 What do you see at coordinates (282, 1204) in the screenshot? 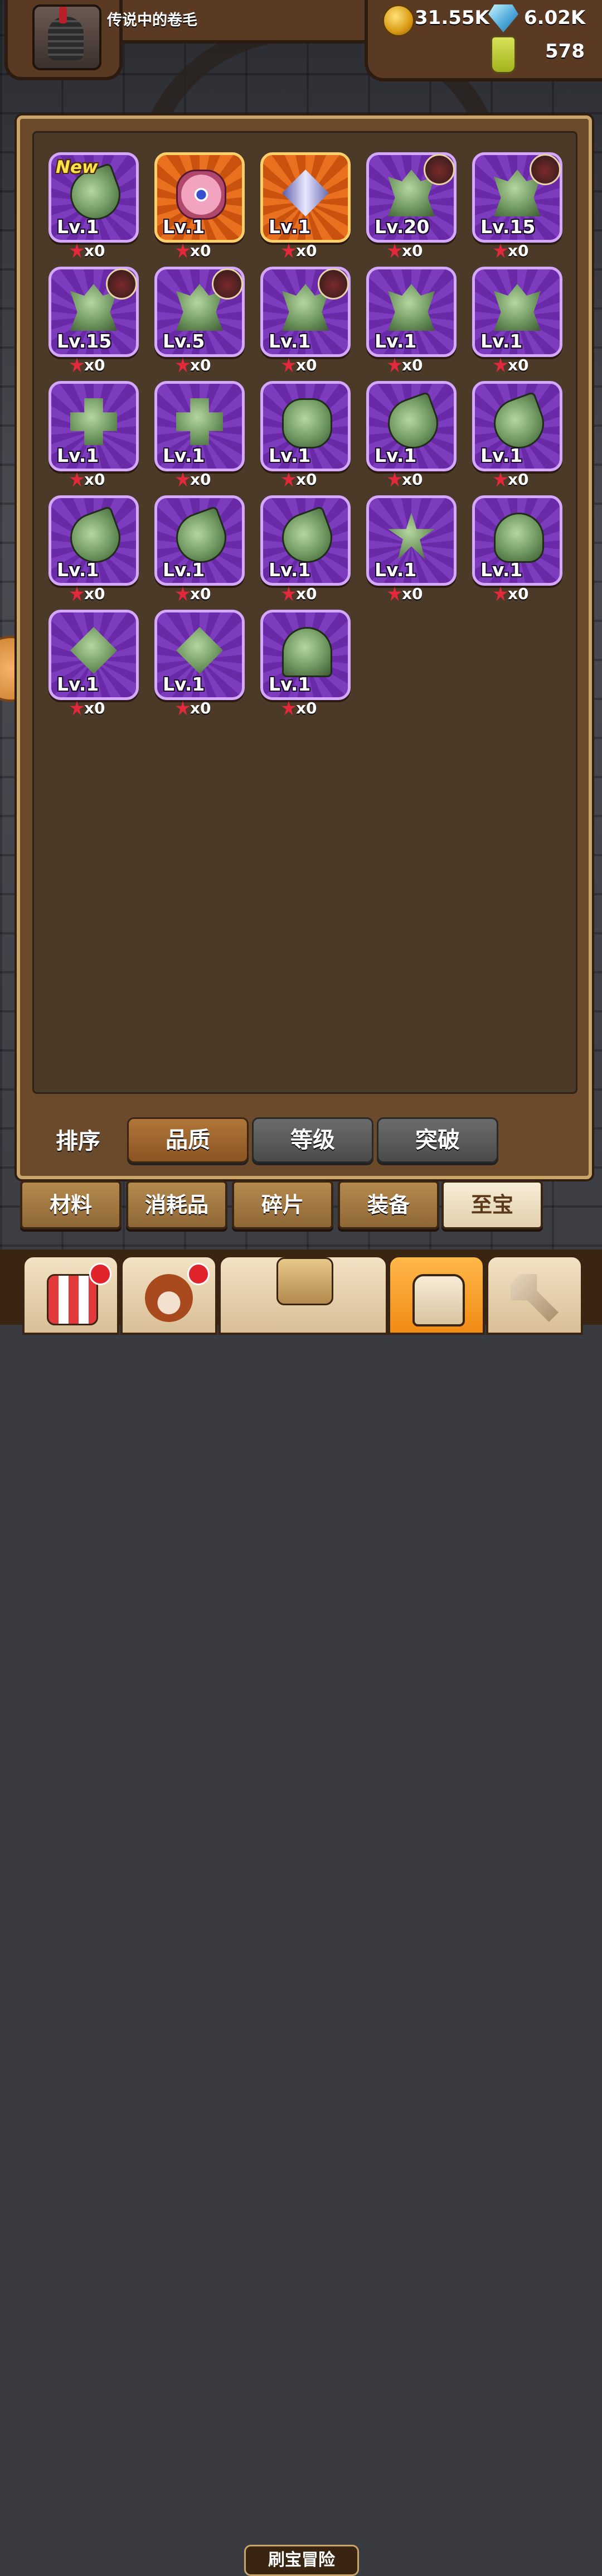
I see `tab-fragments: 碎片` at bounding box center [282, 1204].